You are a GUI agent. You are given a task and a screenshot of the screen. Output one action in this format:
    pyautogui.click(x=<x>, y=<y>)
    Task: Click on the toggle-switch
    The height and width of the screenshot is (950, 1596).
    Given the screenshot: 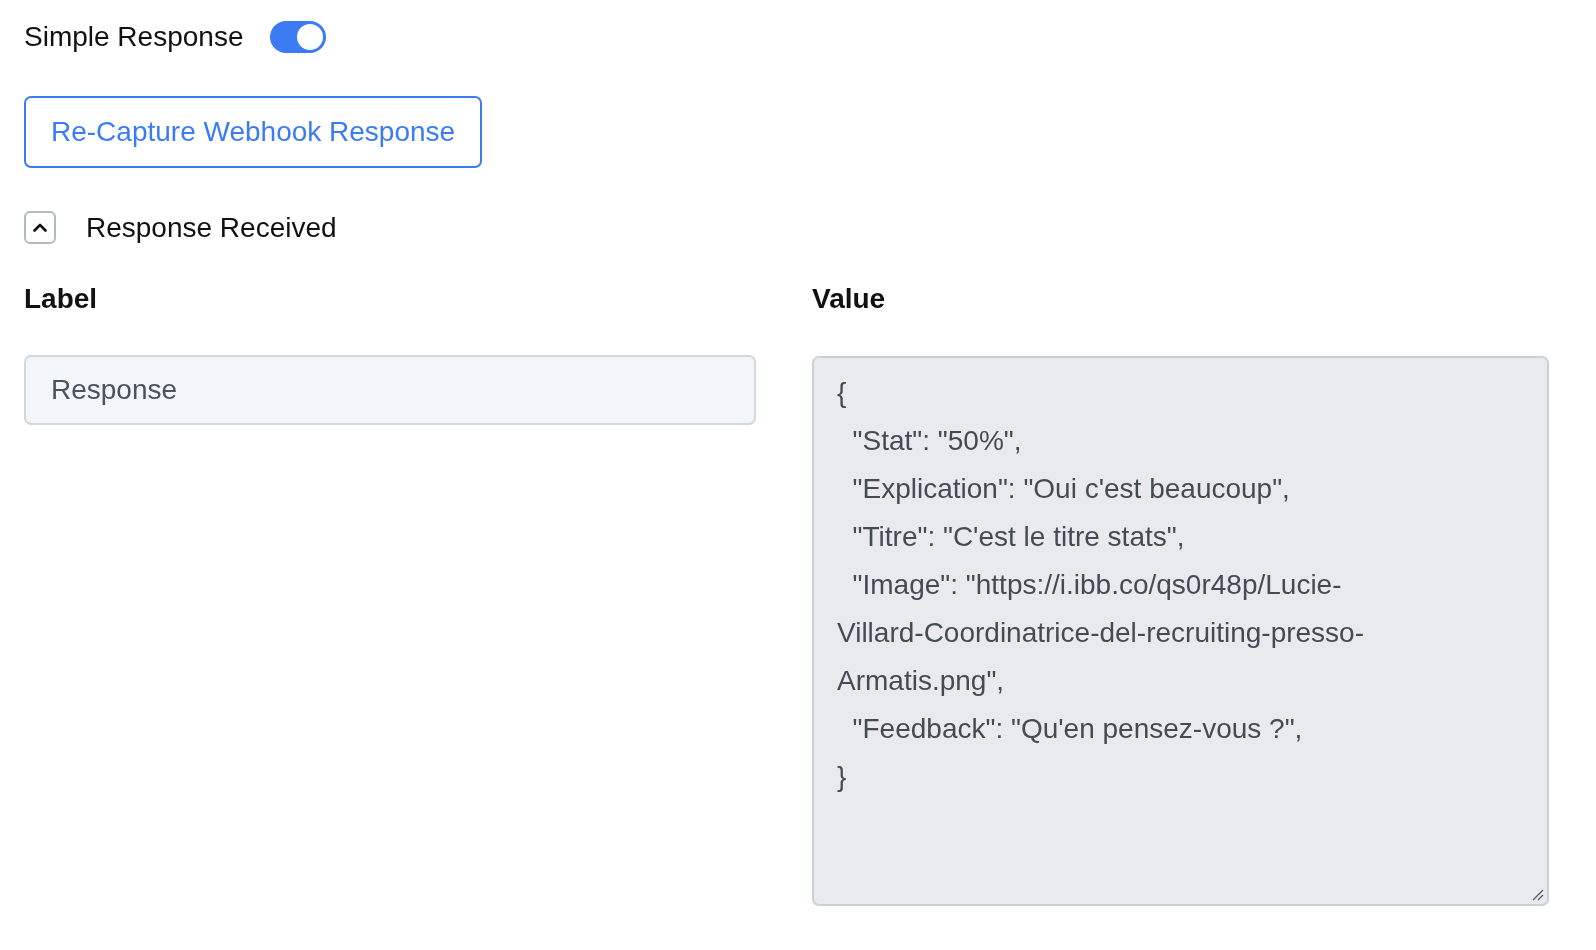 What is the action you would take?
    pyautogui.click(x=298, y=37)
    